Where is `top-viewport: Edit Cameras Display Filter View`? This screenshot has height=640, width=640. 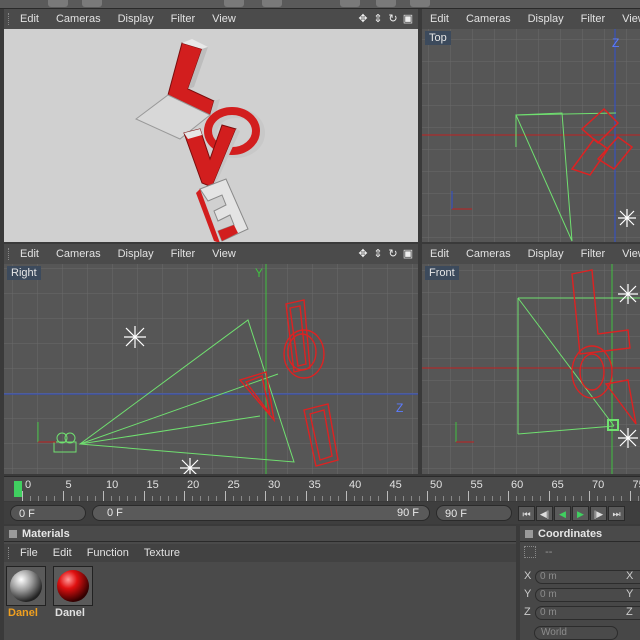 top-viewport: Edit Cameras Display Filter View is located at coordinates (531, 125).